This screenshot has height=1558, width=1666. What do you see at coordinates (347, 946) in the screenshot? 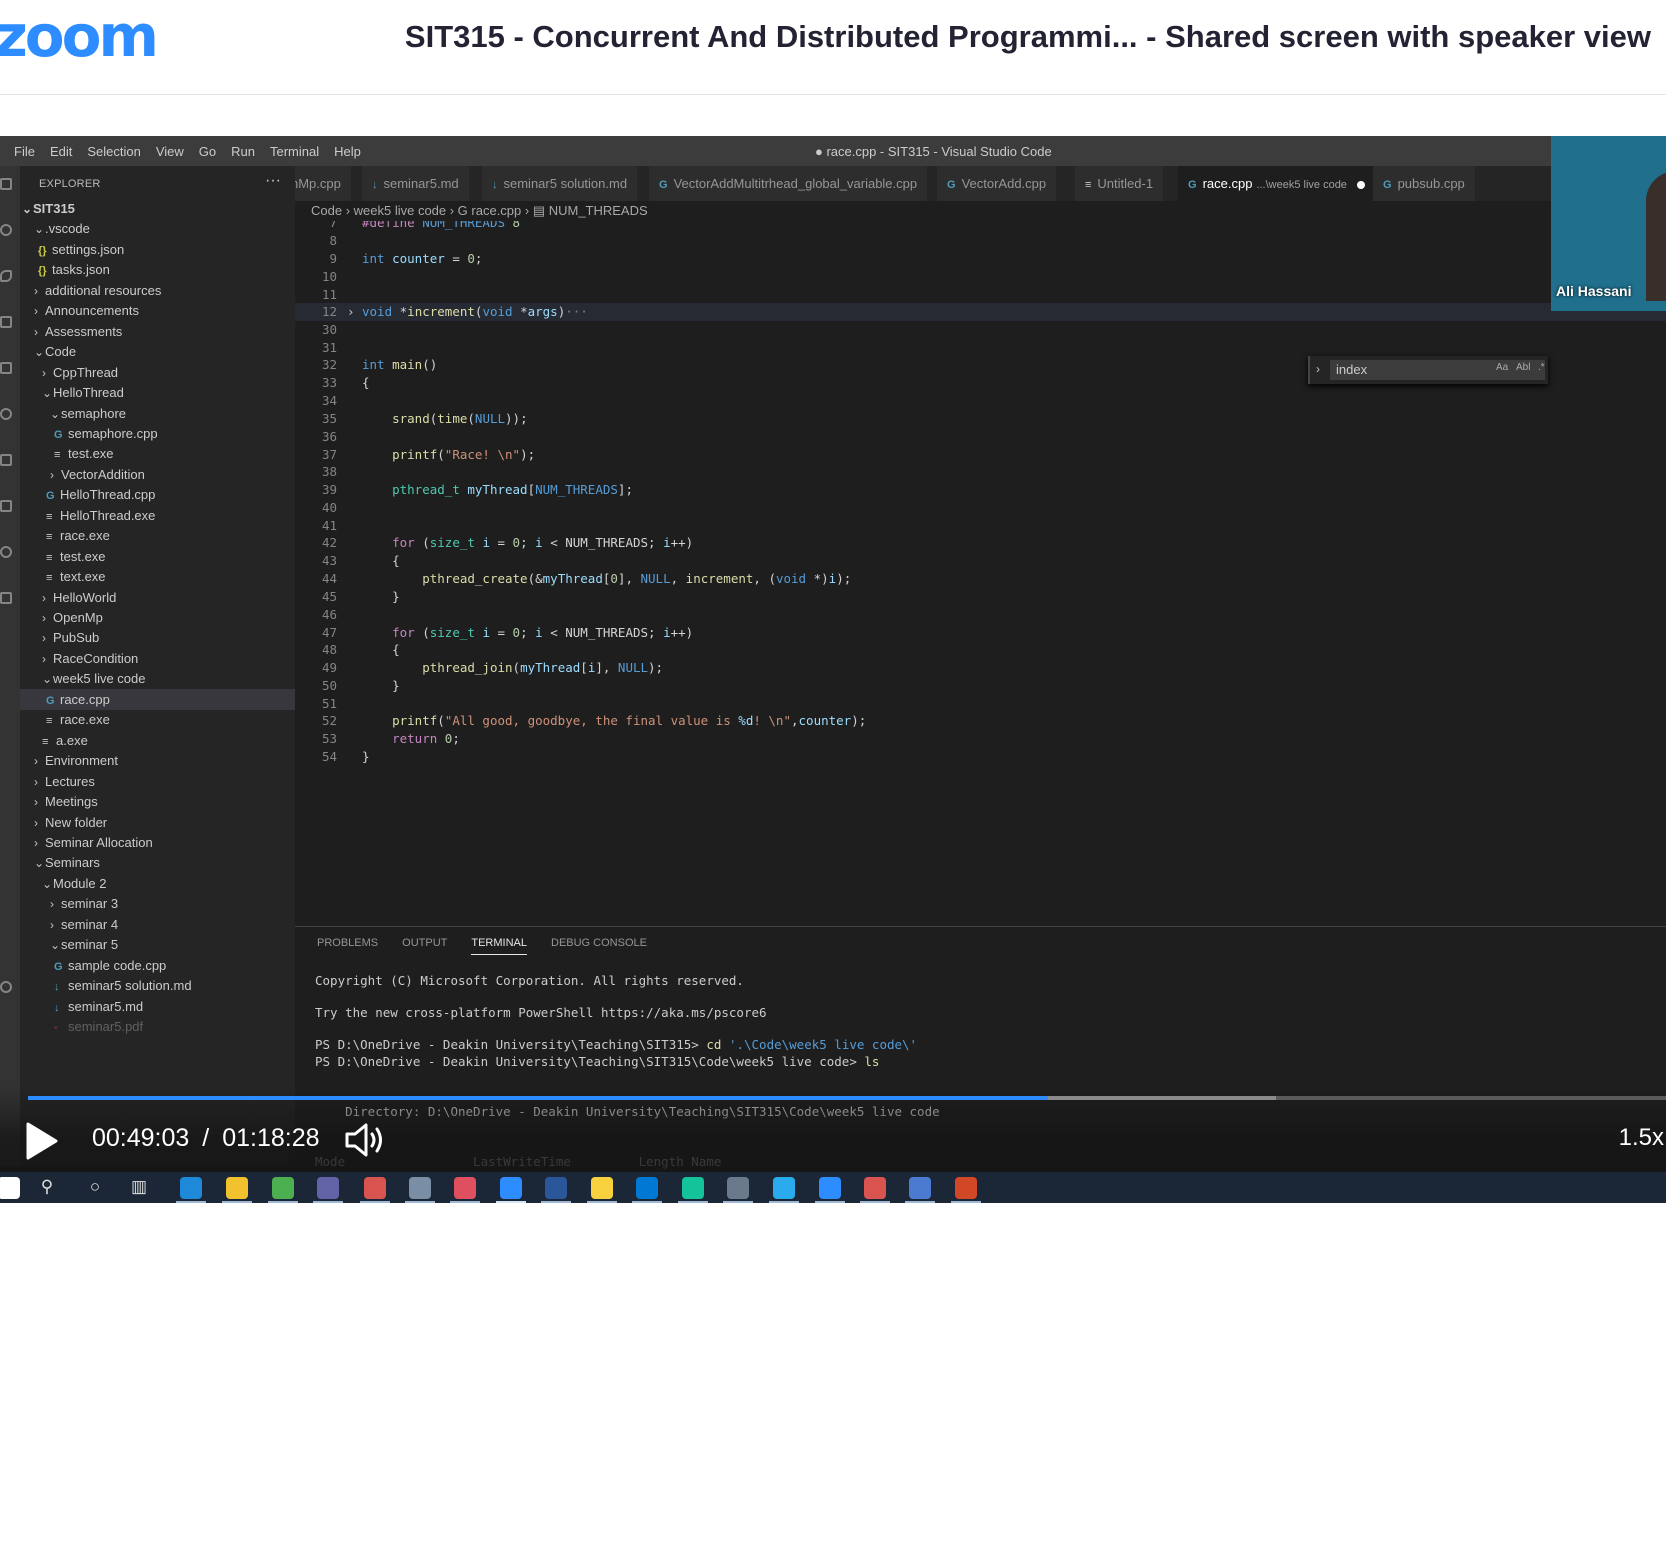
I see `panel-tab-problems: PROBLEMS` at bounding box center [347, 946].